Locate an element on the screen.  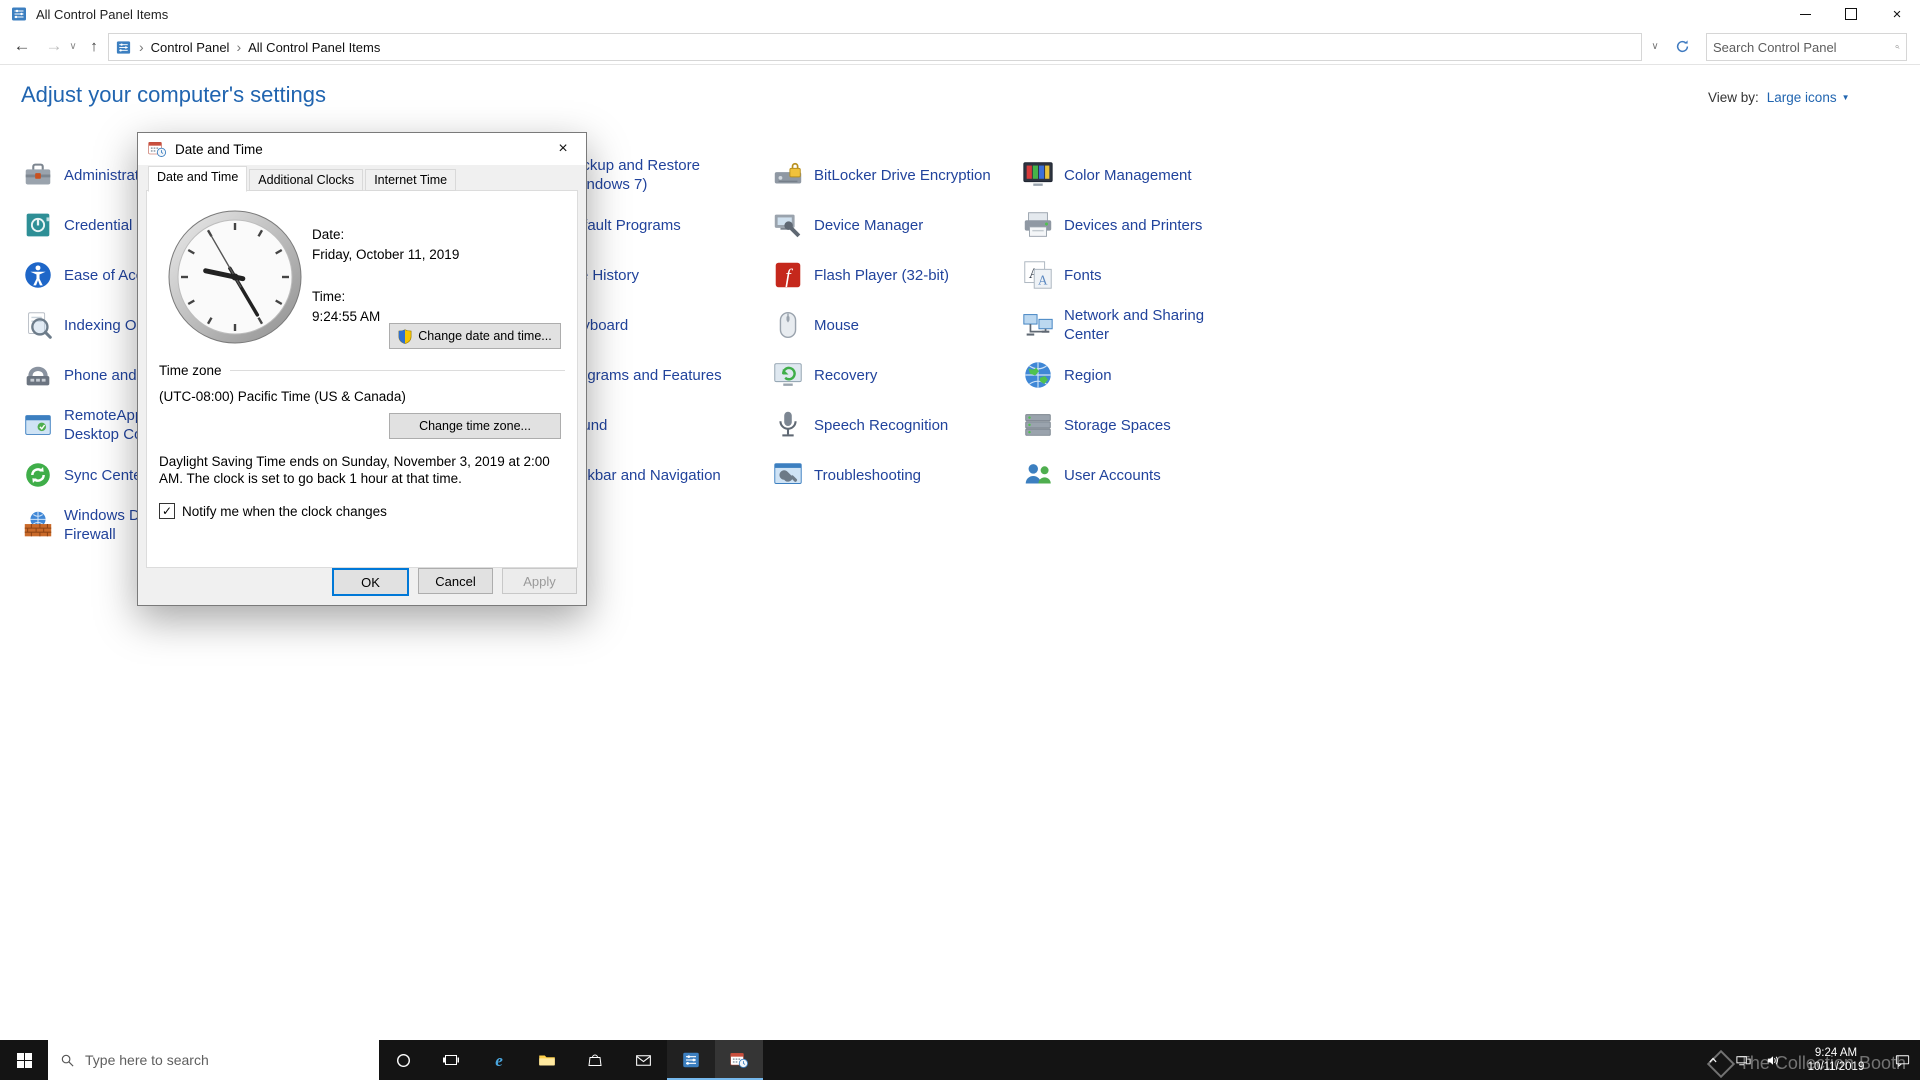
breadcrumb-item-control-panel: Control Panel is located at coordinates (190, 47).